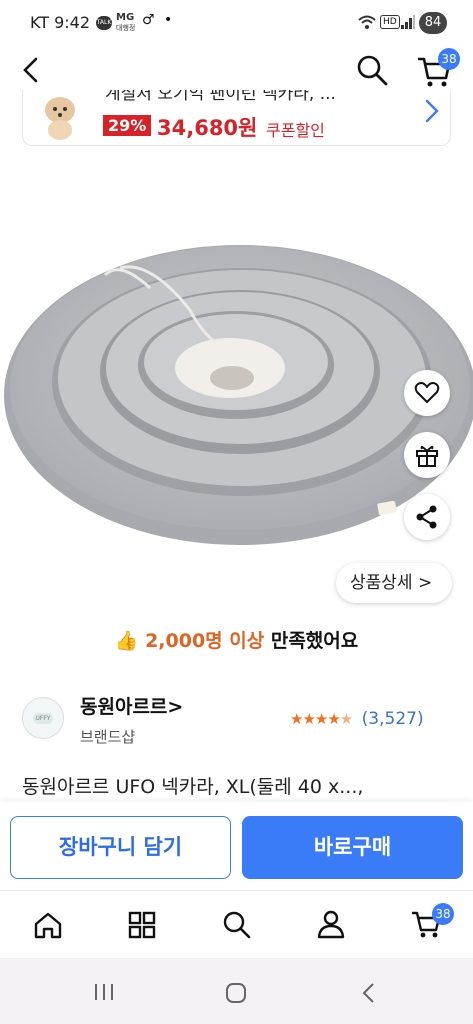 The height and width of the screenshot is (1024, 473). Describe the element at coordinates (126, 28) in the screenshot. I see `carrier-mini-sub: 대행정` at that location.